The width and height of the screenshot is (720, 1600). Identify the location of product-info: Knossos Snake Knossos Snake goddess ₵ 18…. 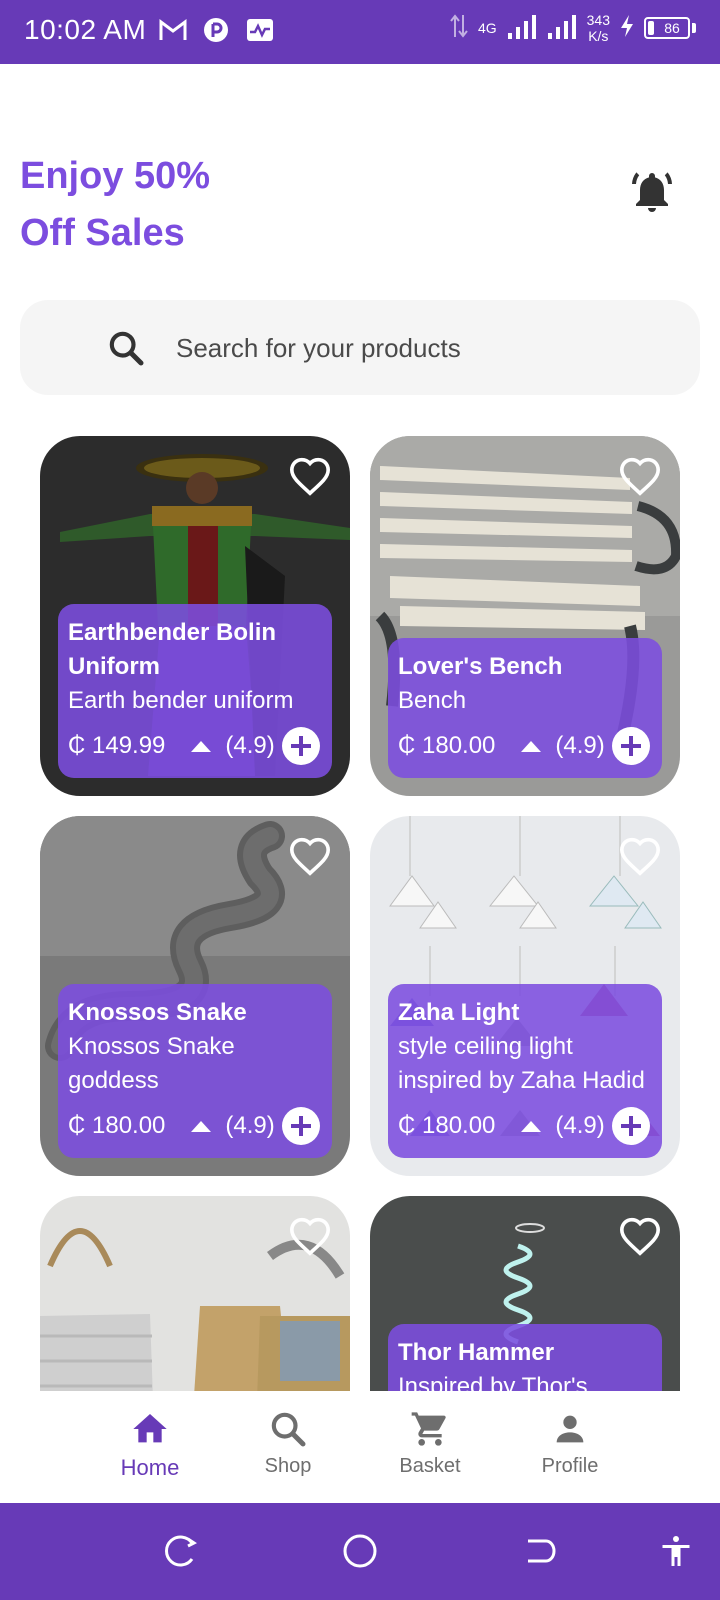
(195, 1071).